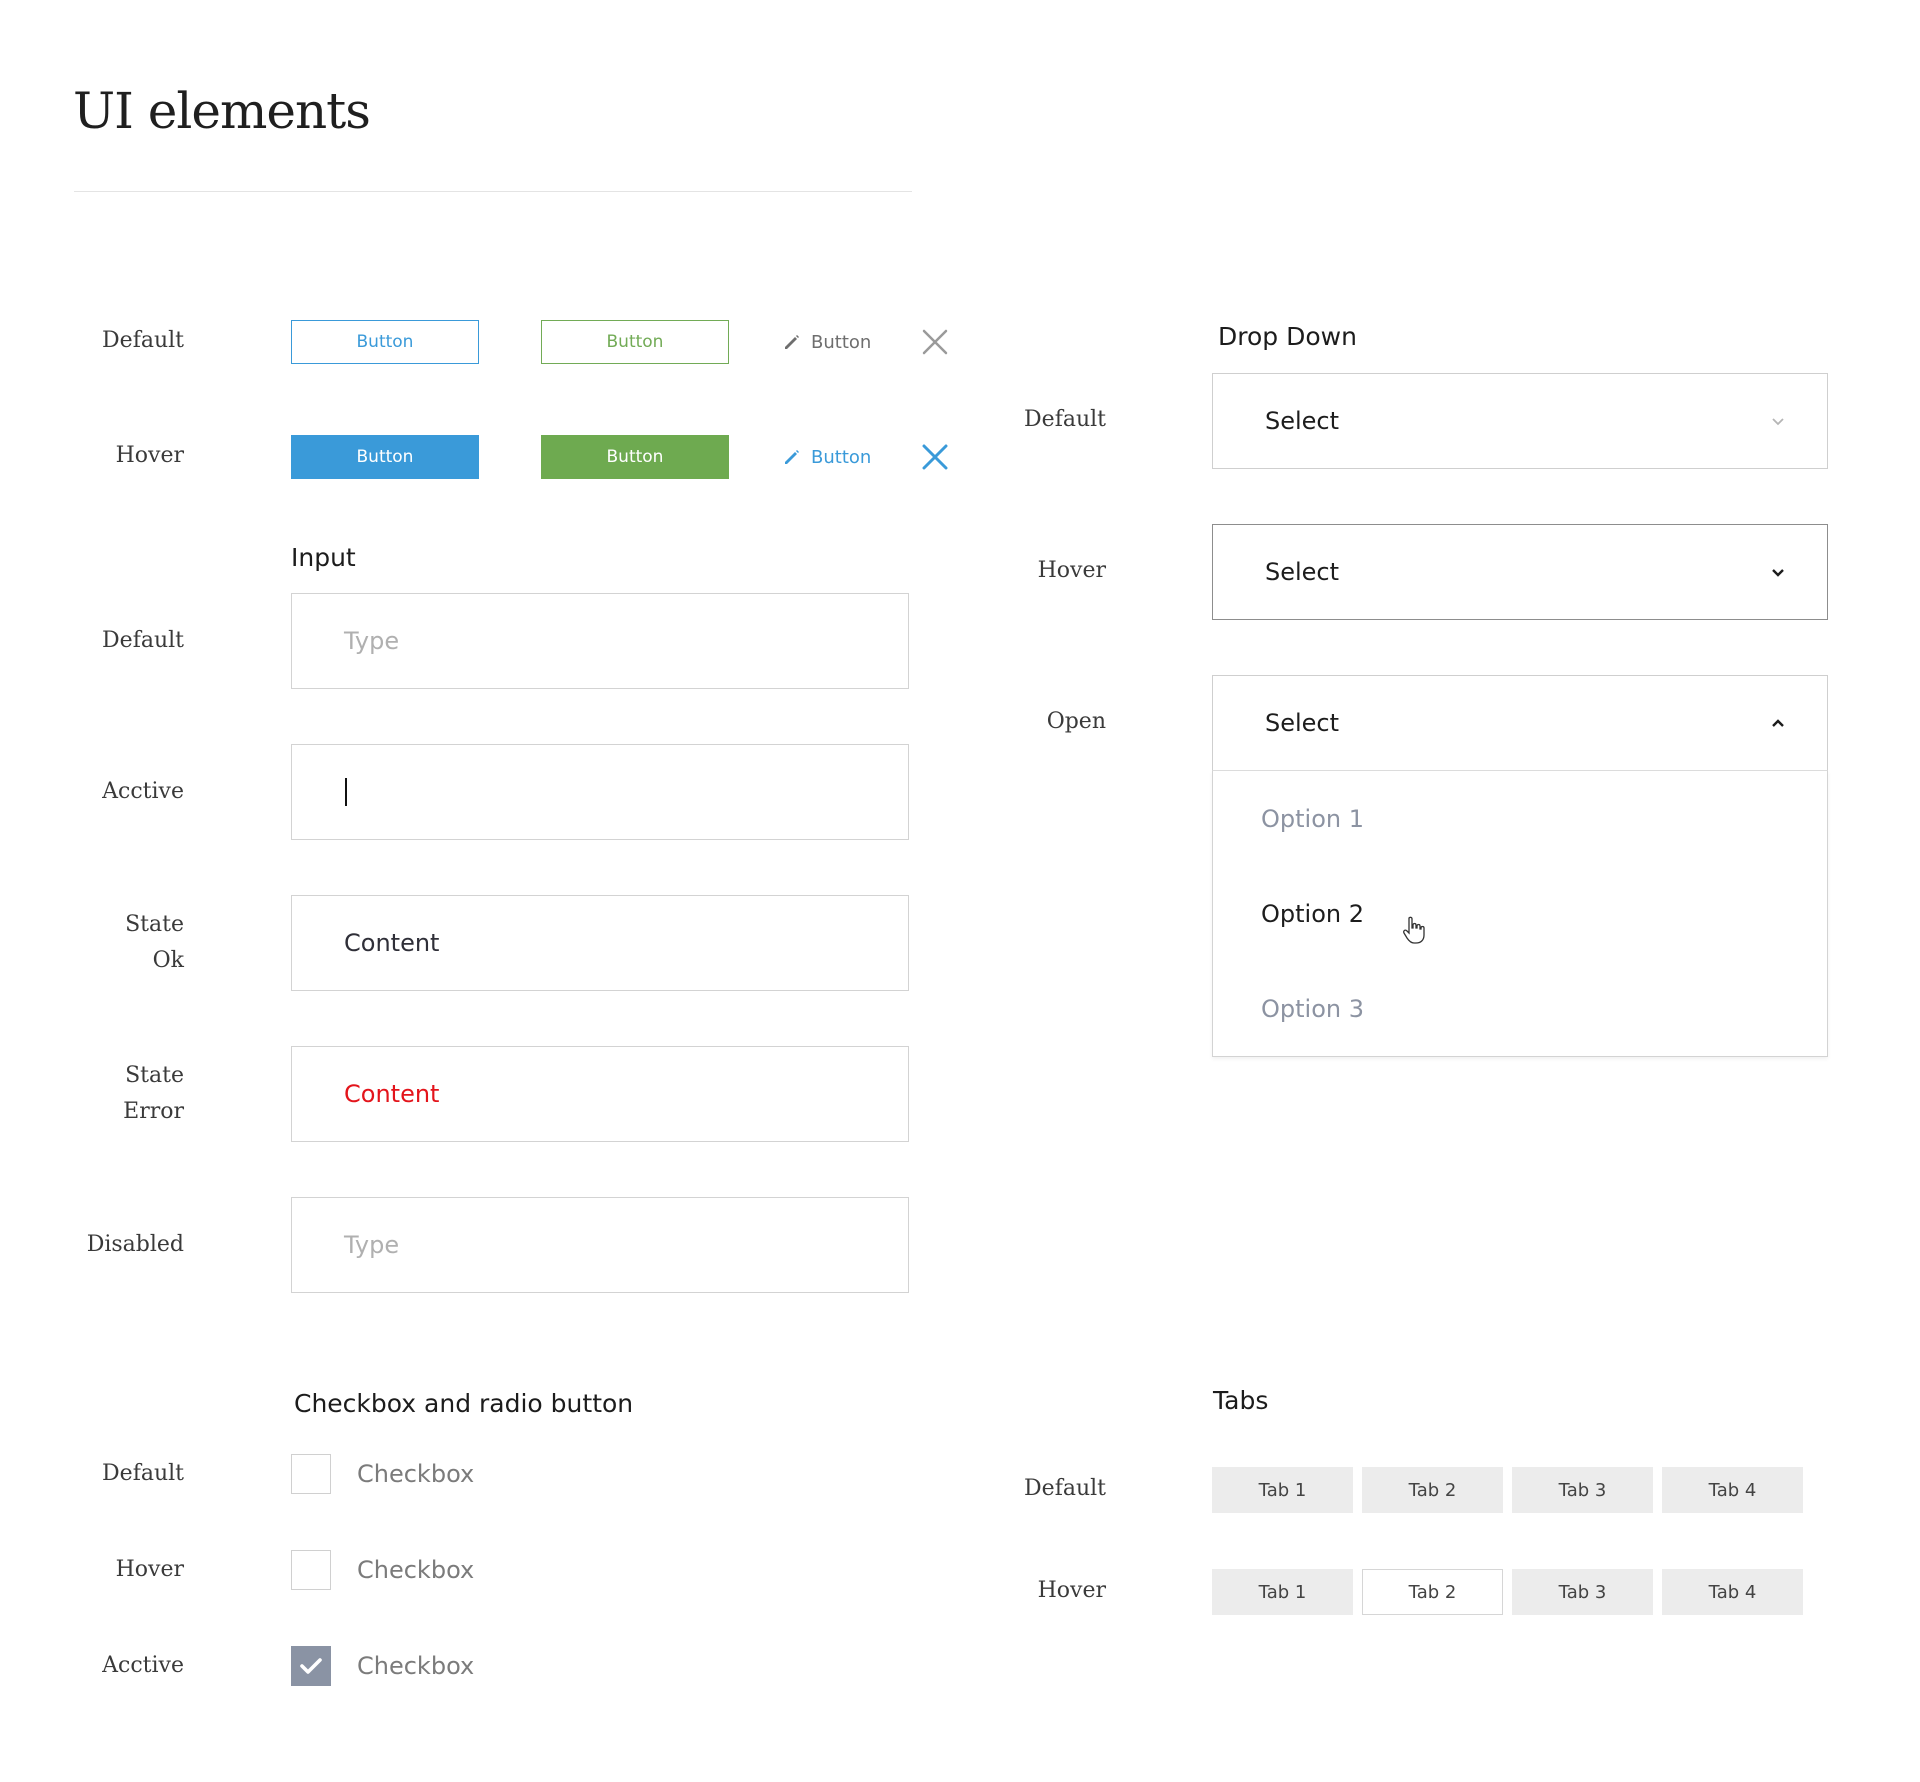  What do you see at coordinates (346, 792) in the screenshot?
I see `text-caret` at bounding box center [346, 792].